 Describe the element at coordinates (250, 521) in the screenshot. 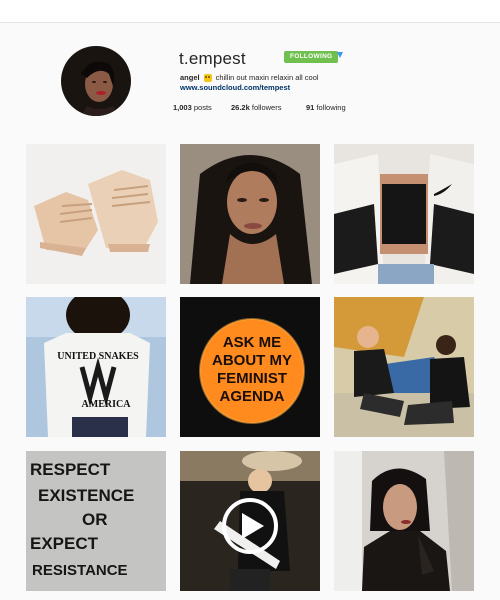

I see `post-guitar-performance-video` at that location.